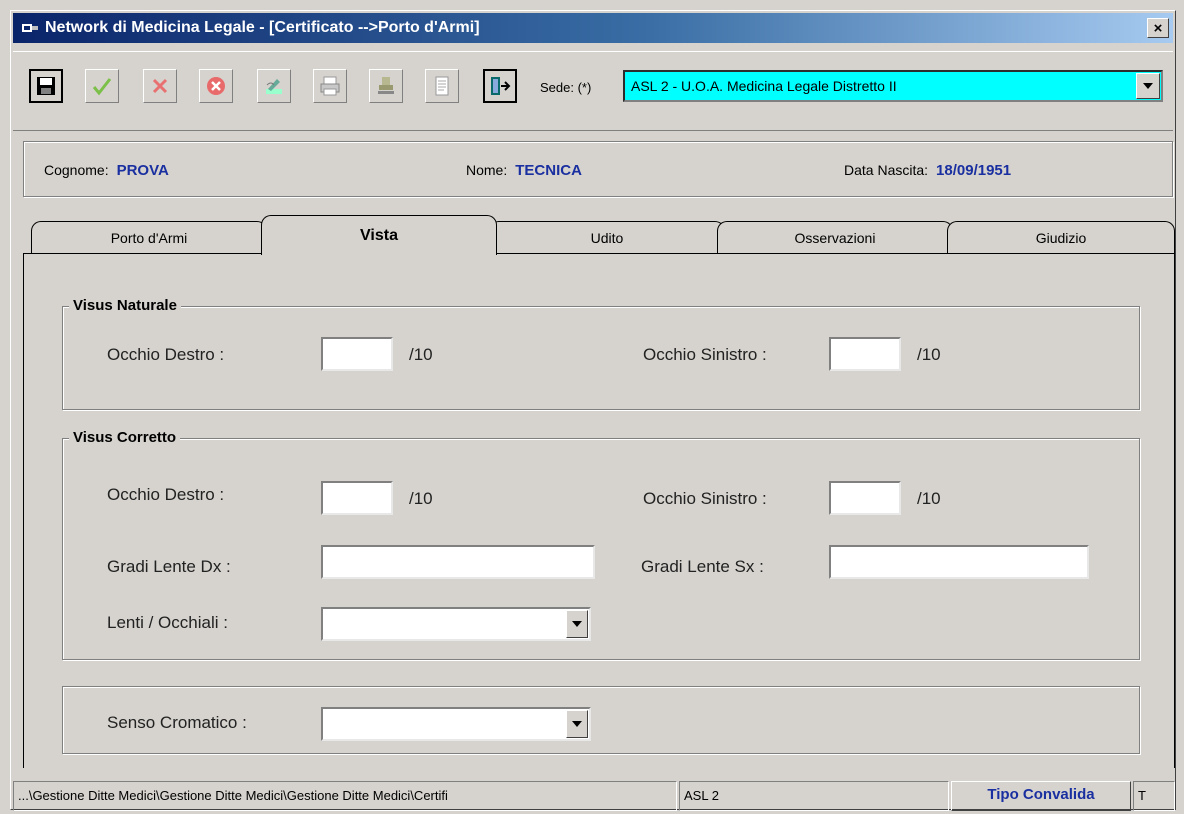  Describe the element at coordinates (76, 170) in the screenshot. I see `cognome-label: Cognome:` at that location.